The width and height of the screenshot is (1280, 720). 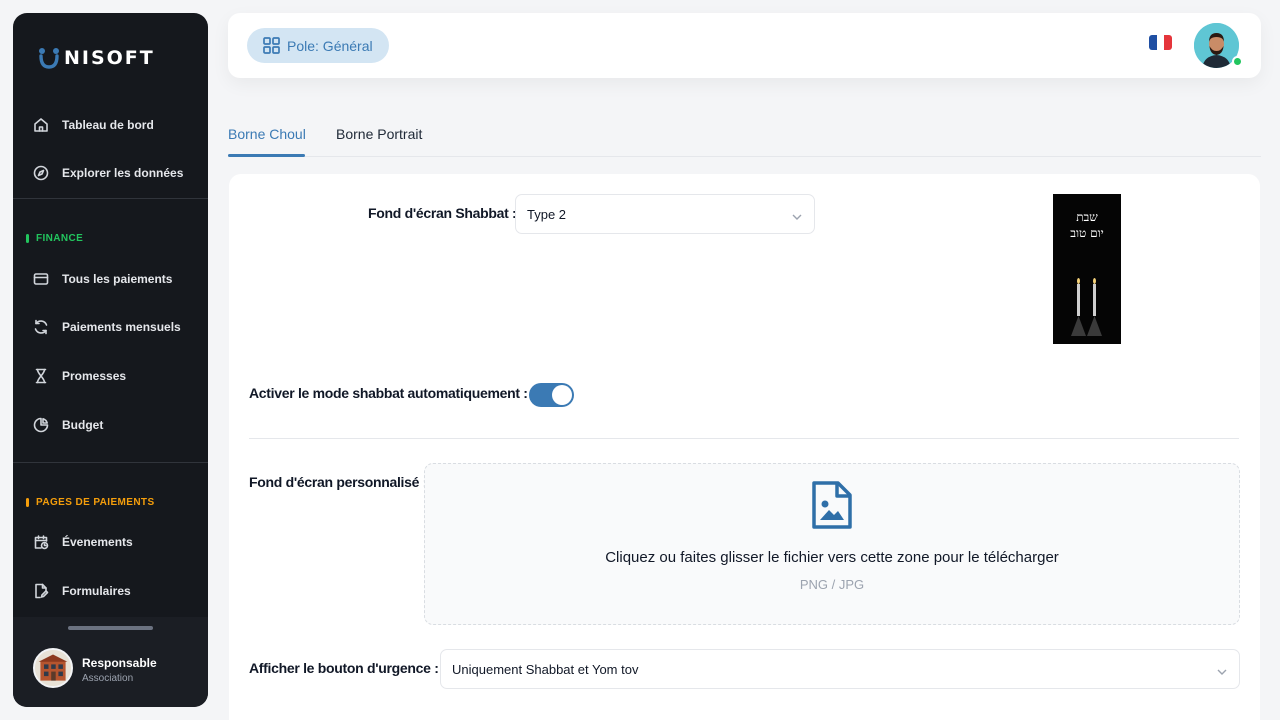 What do you see at coordinates (832, 584) in the screenshot?
I see `dropzone-formats: PNG / JPG` at bounding box center [832, 584].